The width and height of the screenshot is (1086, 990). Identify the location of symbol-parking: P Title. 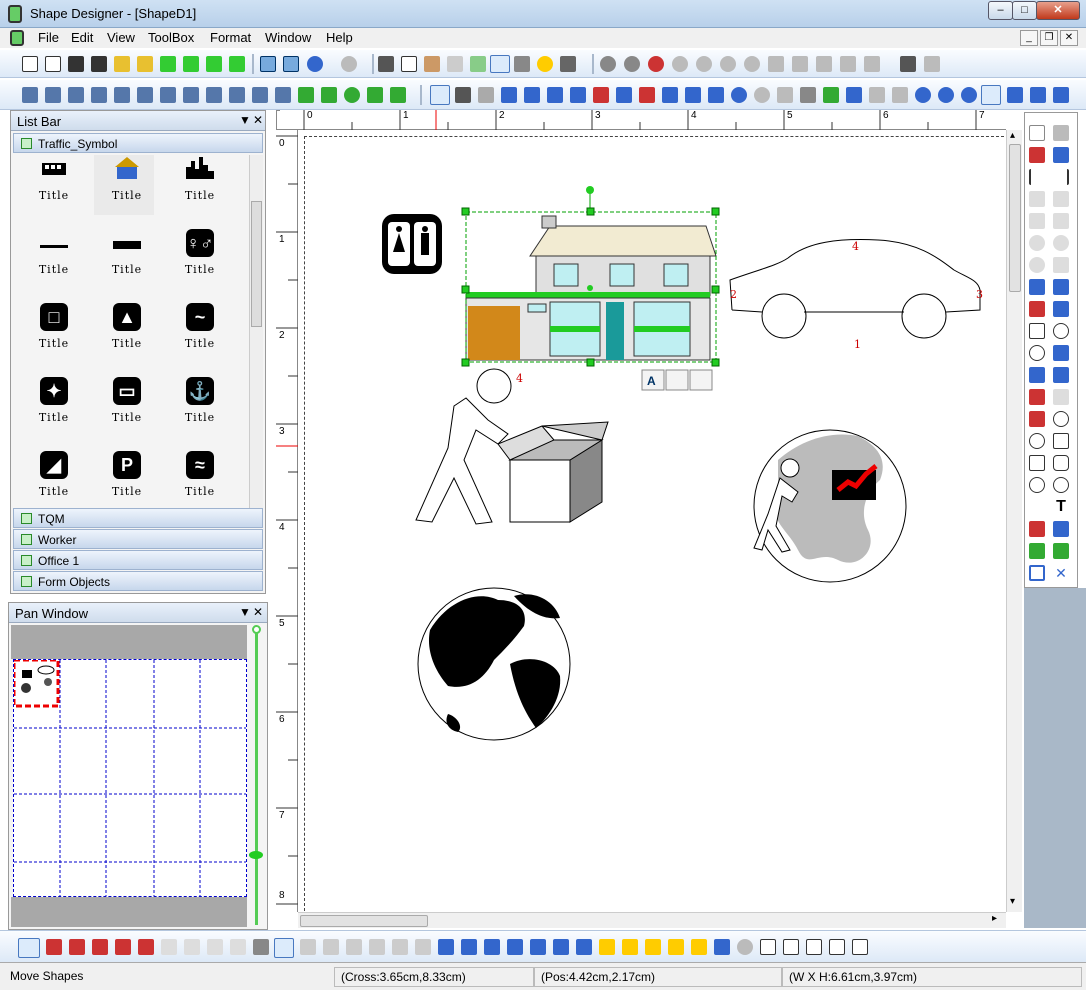
(124, 481).